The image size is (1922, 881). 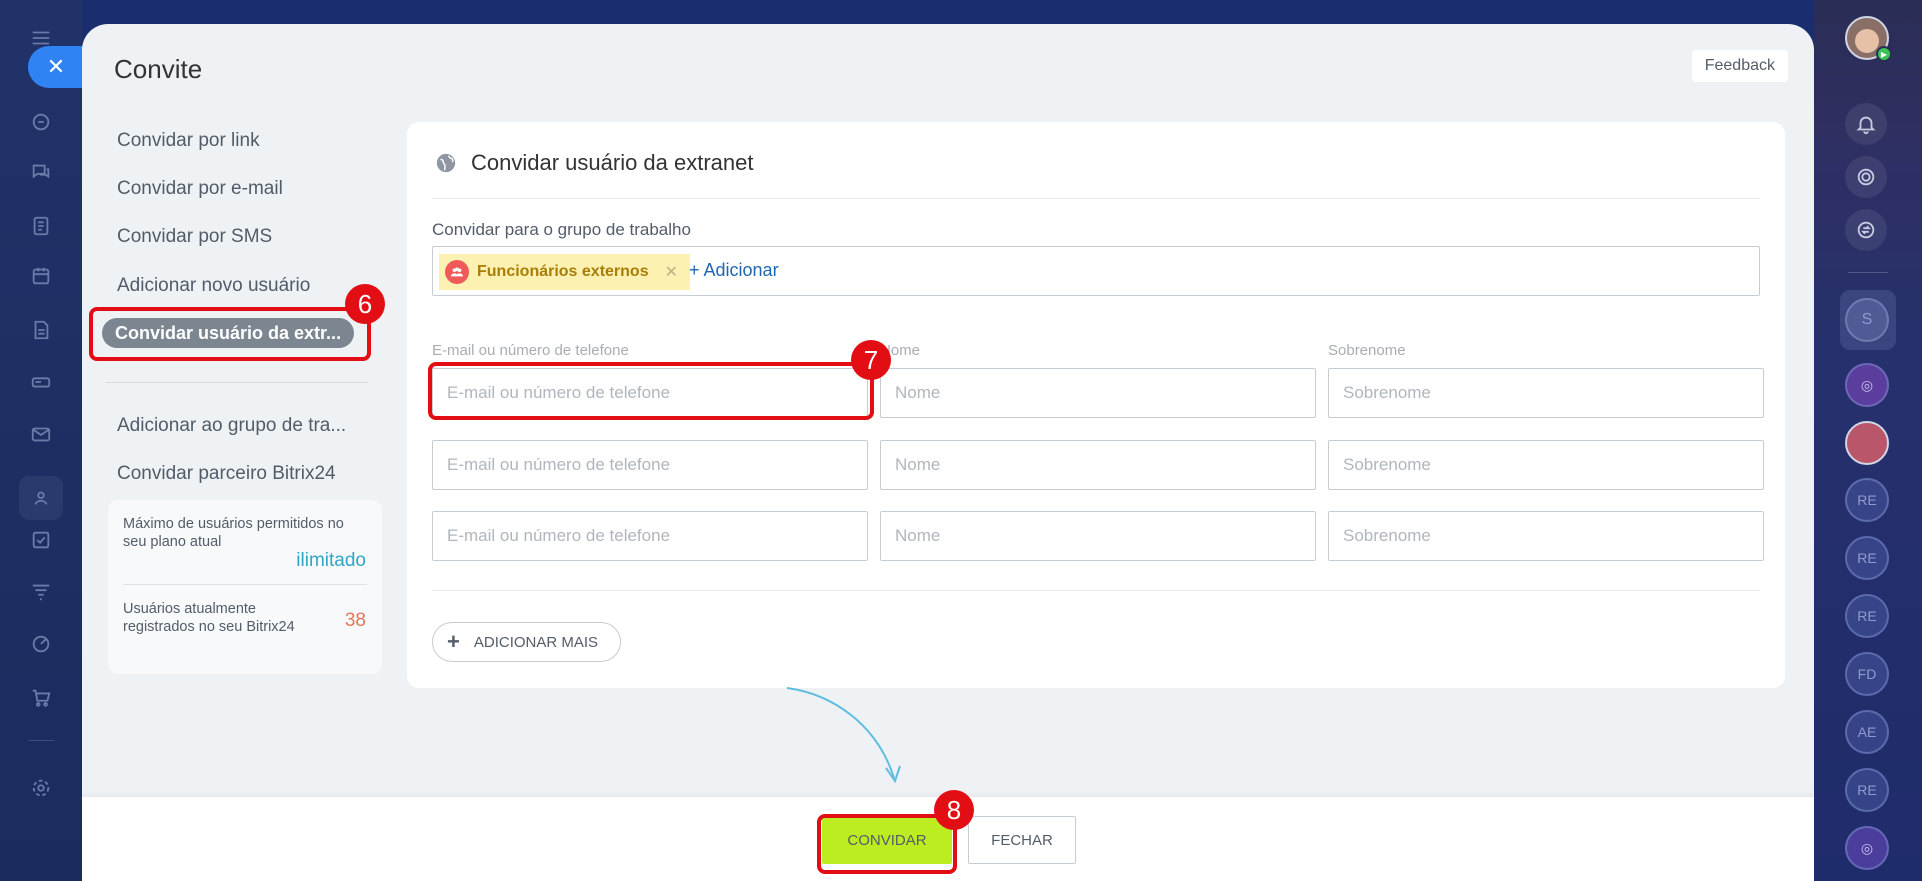 What do you see at coordinates (1867, 385) in the screenshot?
I see `group-chat-icon: ◎` at bounding box center [1867, 385].